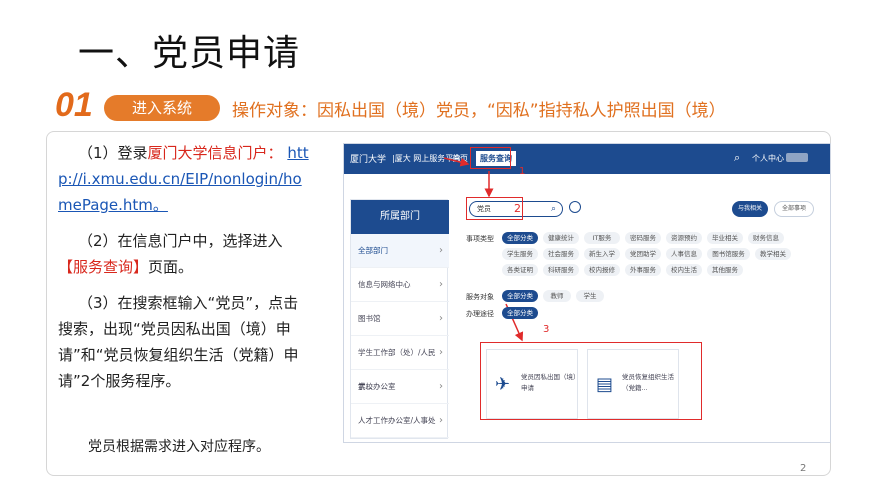 The height and width of the screenshot is (501, 880). I want to click on sidebar-item-student-affairs: 学生工作部（处）/人民武... ›, so click(400, 363).